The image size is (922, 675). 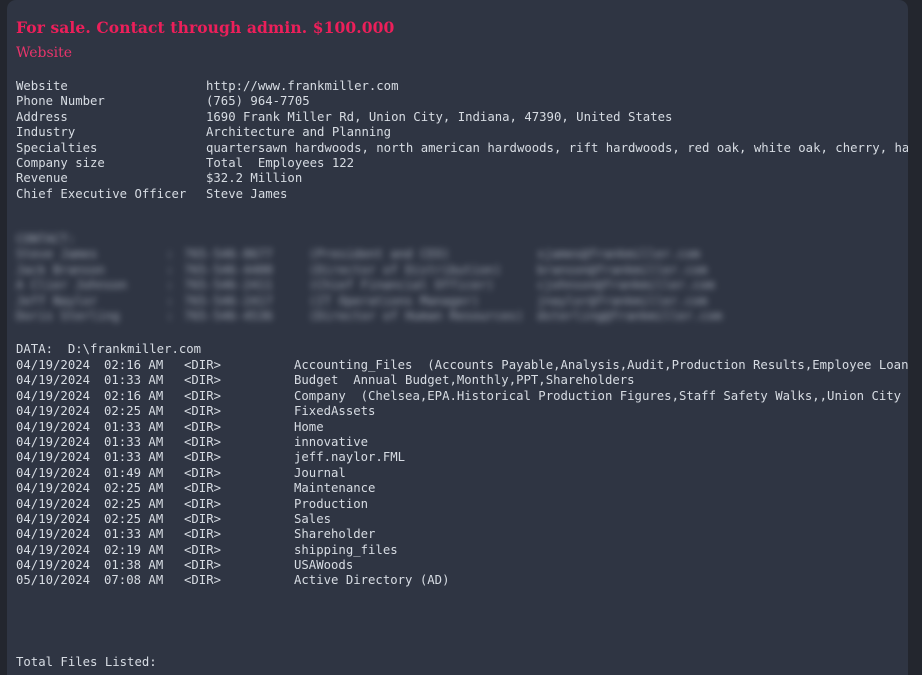 What do you see at coordinates (626, 285) in the screenshot?
I see `contact-email: cjohnson@frankmiller.com` at bounding box center [626, 285].